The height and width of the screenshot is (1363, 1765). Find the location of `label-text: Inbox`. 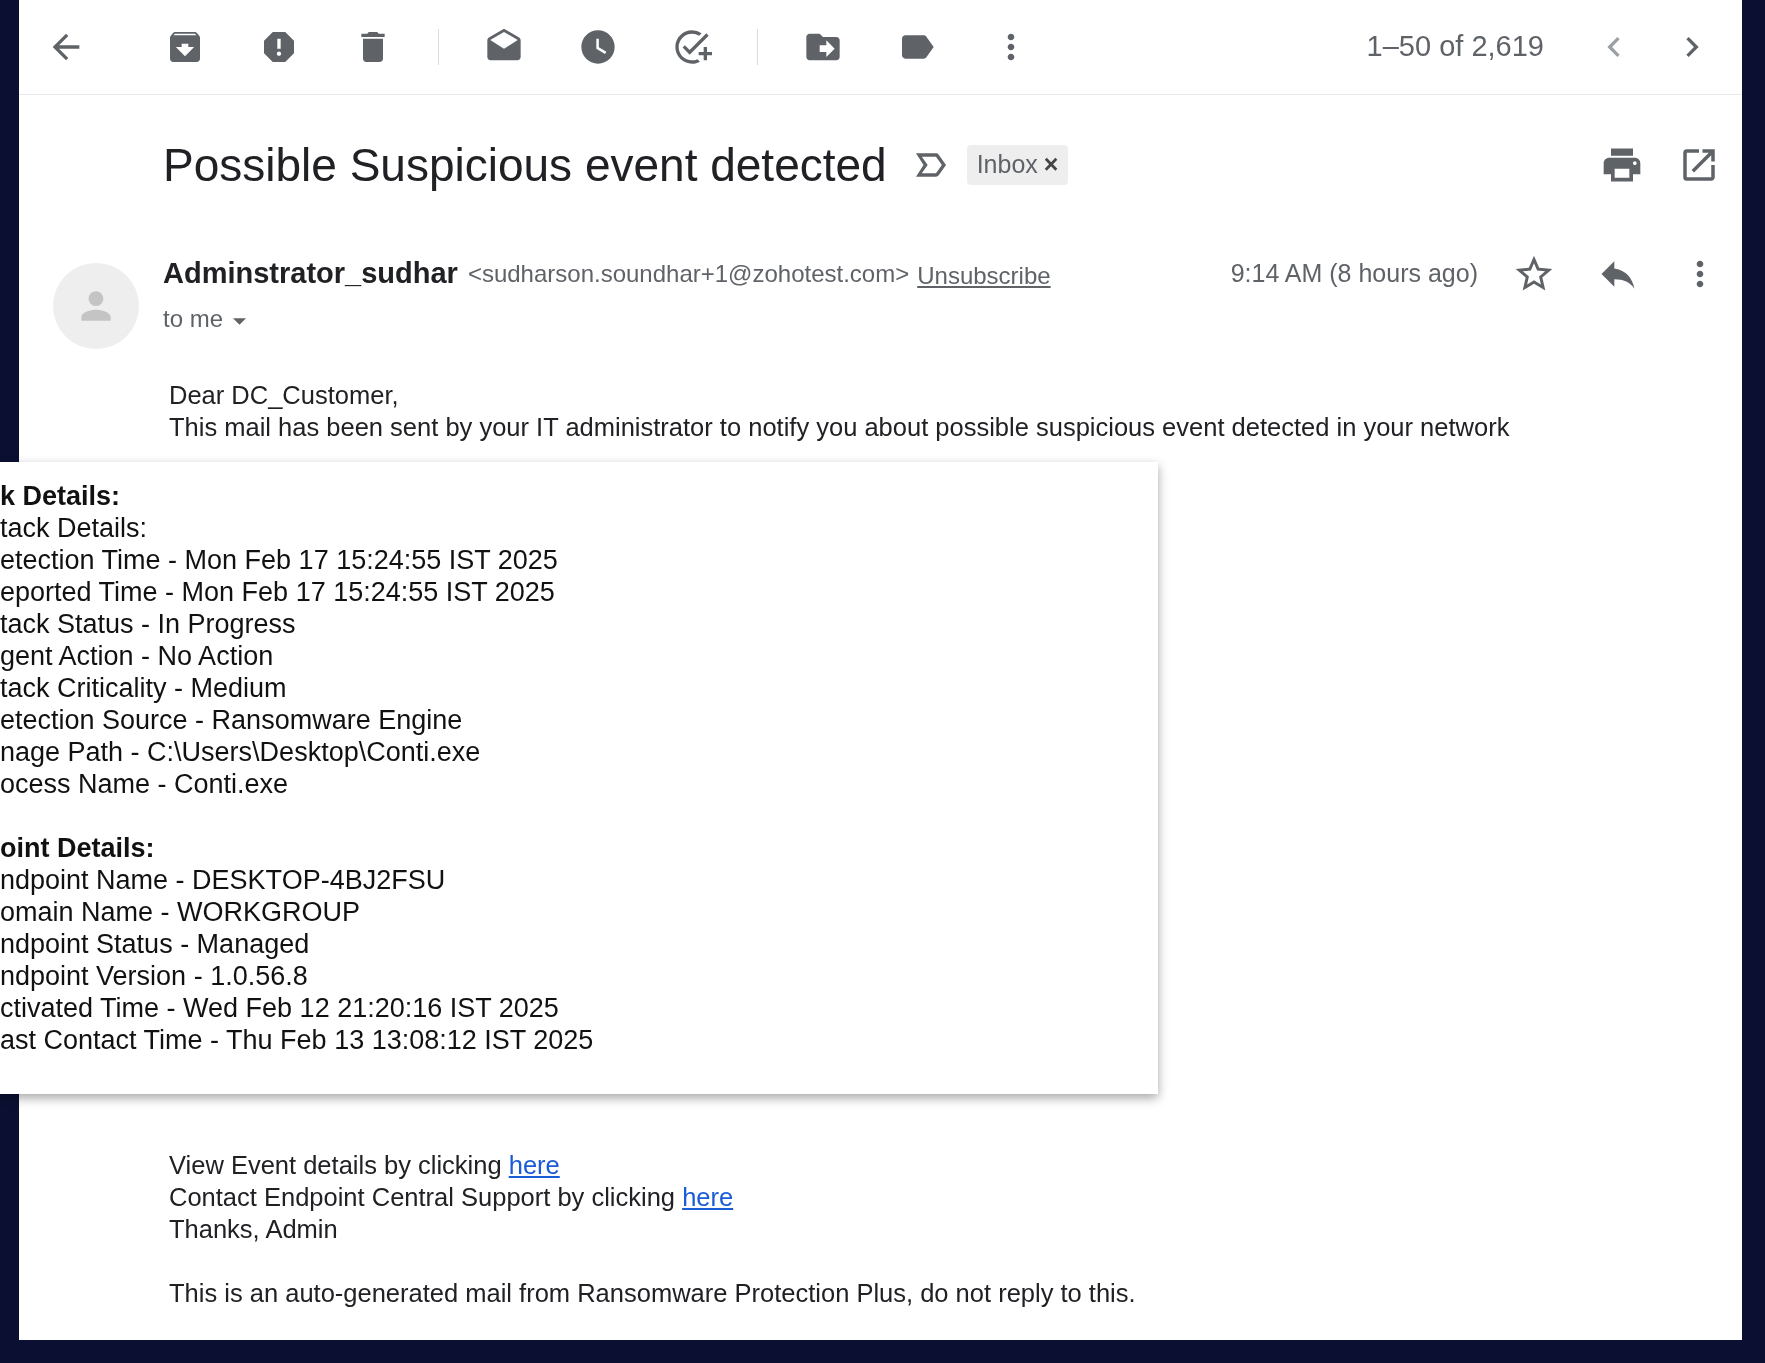

label-text: Inbox is located at coordinates (1007, 165).